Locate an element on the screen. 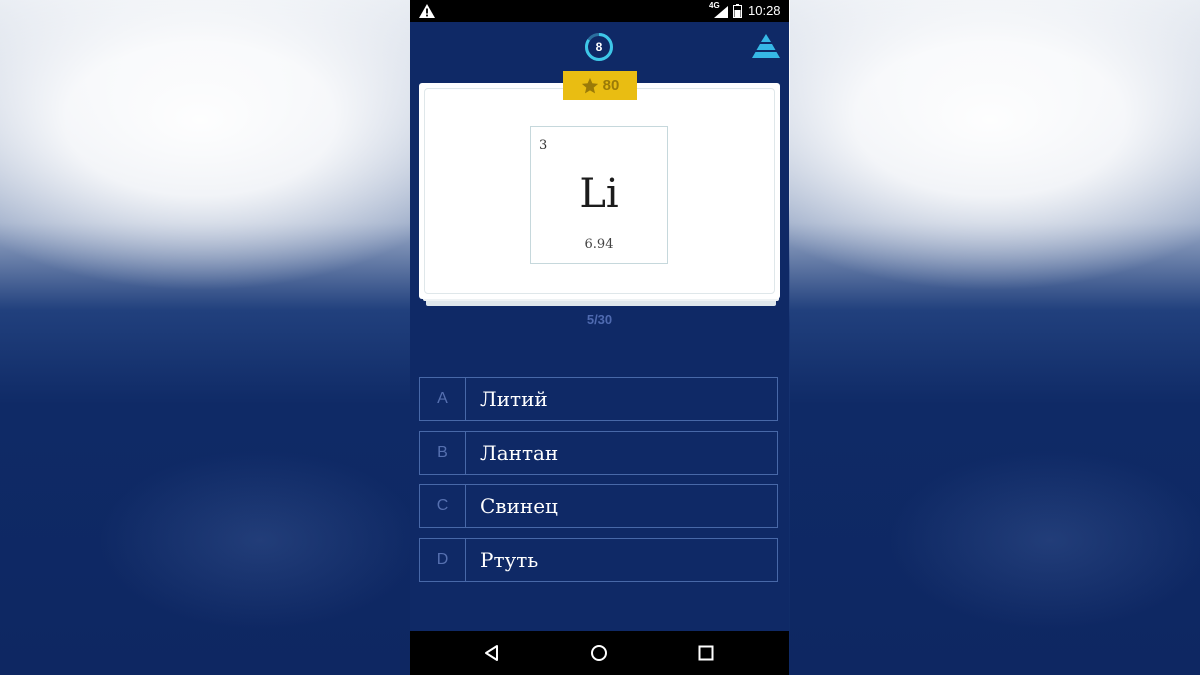 The width and height of the screenshot is (1200, 675). answer-letter: C is located at coordinates (443, 506).